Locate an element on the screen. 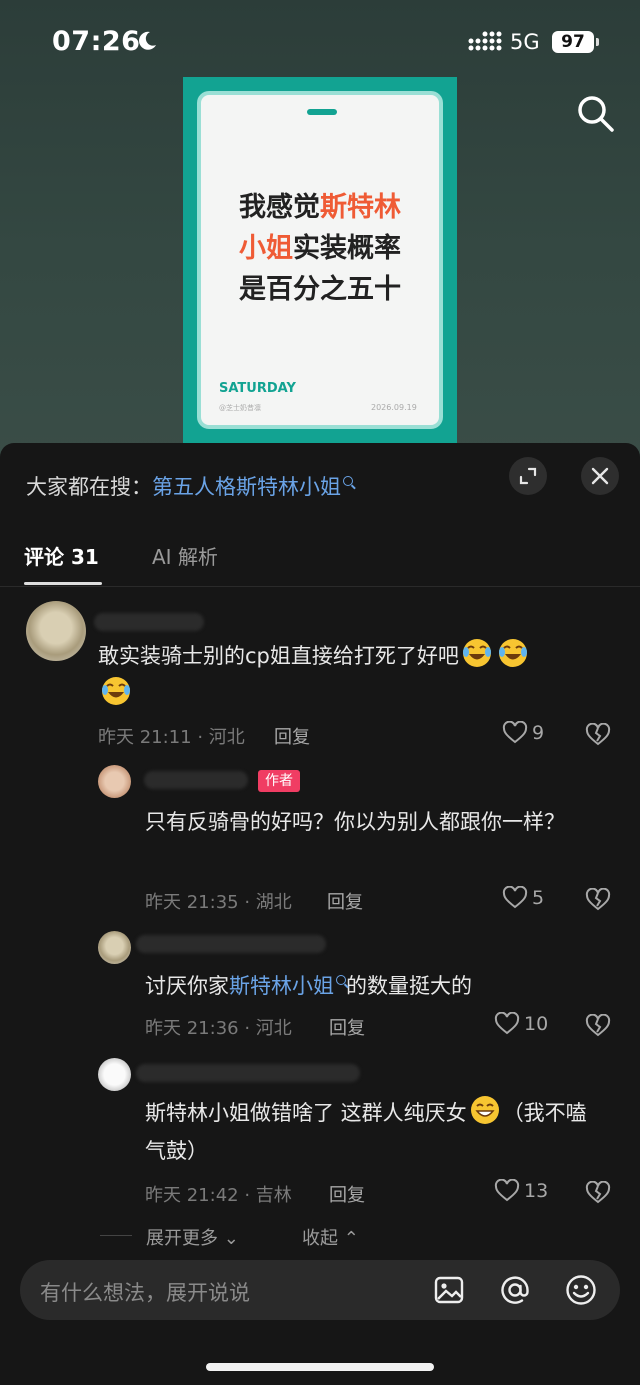 This screenshot has width=640, height=1385. comment-time-location: 昨天 21:11 · 河北 is located at coordinates (171, 737).